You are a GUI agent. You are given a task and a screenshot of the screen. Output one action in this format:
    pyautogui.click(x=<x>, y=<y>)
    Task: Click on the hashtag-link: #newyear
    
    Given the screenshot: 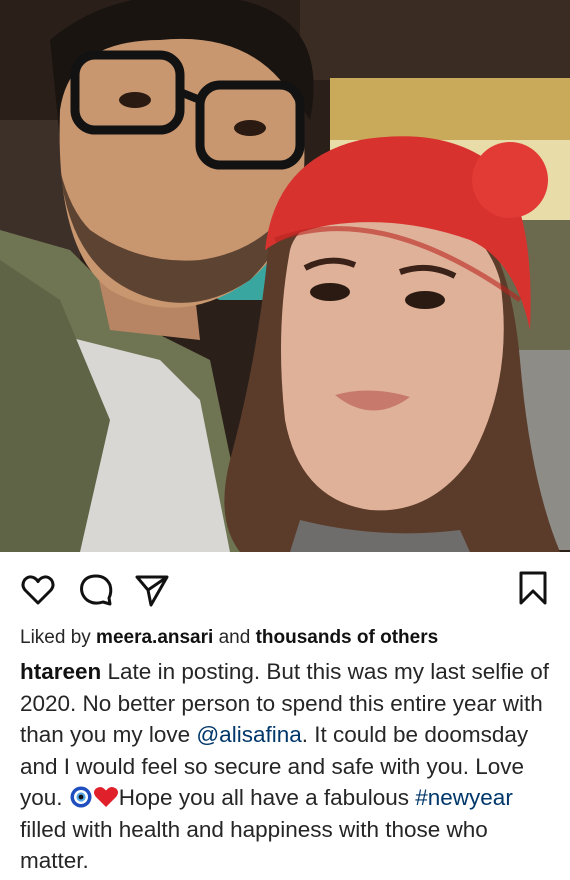 What is the action you would take?
    pyautogui.click(x=464, y=797)
    